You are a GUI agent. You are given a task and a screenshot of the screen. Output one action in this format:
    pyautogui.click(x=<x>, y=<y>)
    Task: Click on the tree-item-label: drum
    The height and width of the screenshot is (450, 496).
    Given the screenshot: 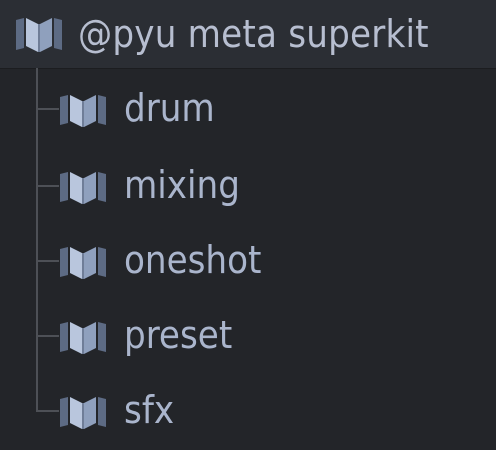 What is the action you would take?
    pyautogui.click(x=169, y=108)
    